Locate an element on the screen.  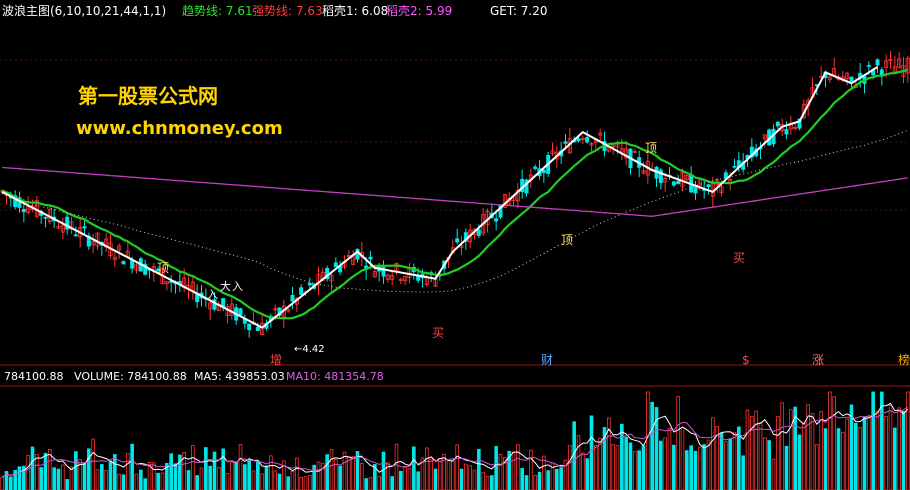
arrow-label: 大 is located at coordinates (225, 286).